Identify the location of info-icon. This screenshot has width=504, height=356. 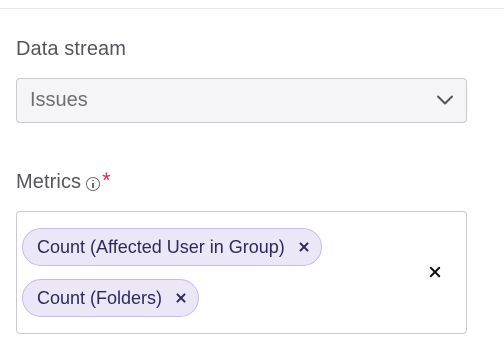
(93, 183).